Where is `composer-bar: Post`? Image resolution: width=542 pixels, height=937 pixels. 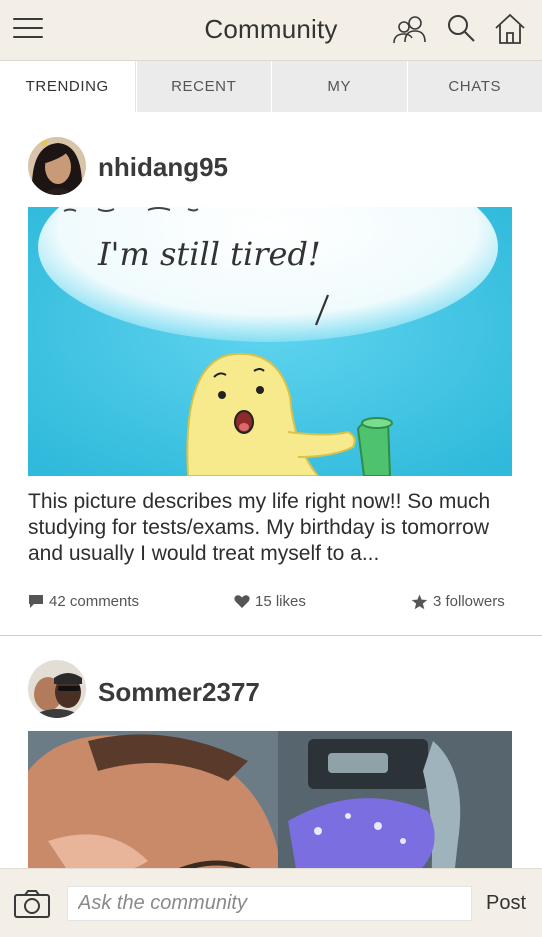
composer-bar: Post is located at coordinates (271, 902).